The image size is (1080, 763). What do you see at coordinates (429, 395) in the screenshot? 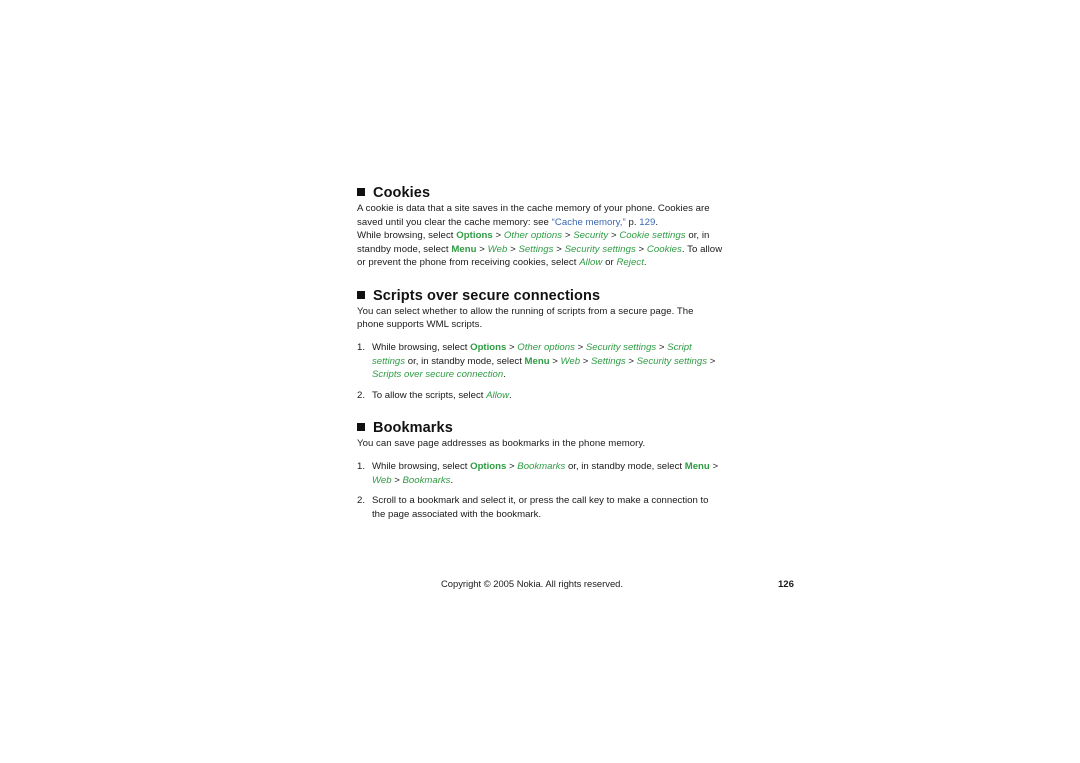
I see `text-run: To allow the scripts, select` at bounding box center [429, 395].